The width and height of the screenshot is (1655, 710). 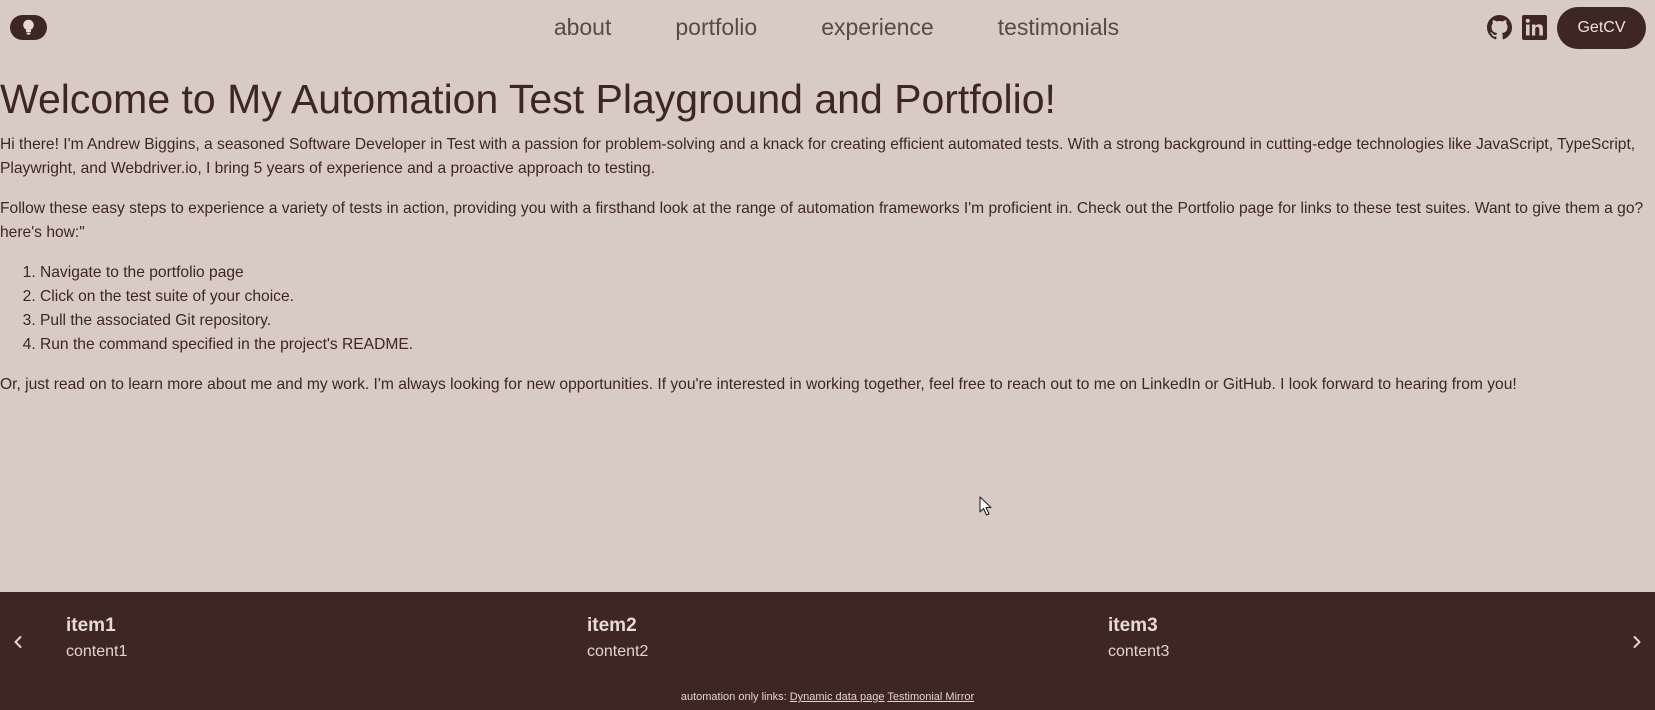 I want to click on mouse-cursor-icon, so click(x=985, y=506).